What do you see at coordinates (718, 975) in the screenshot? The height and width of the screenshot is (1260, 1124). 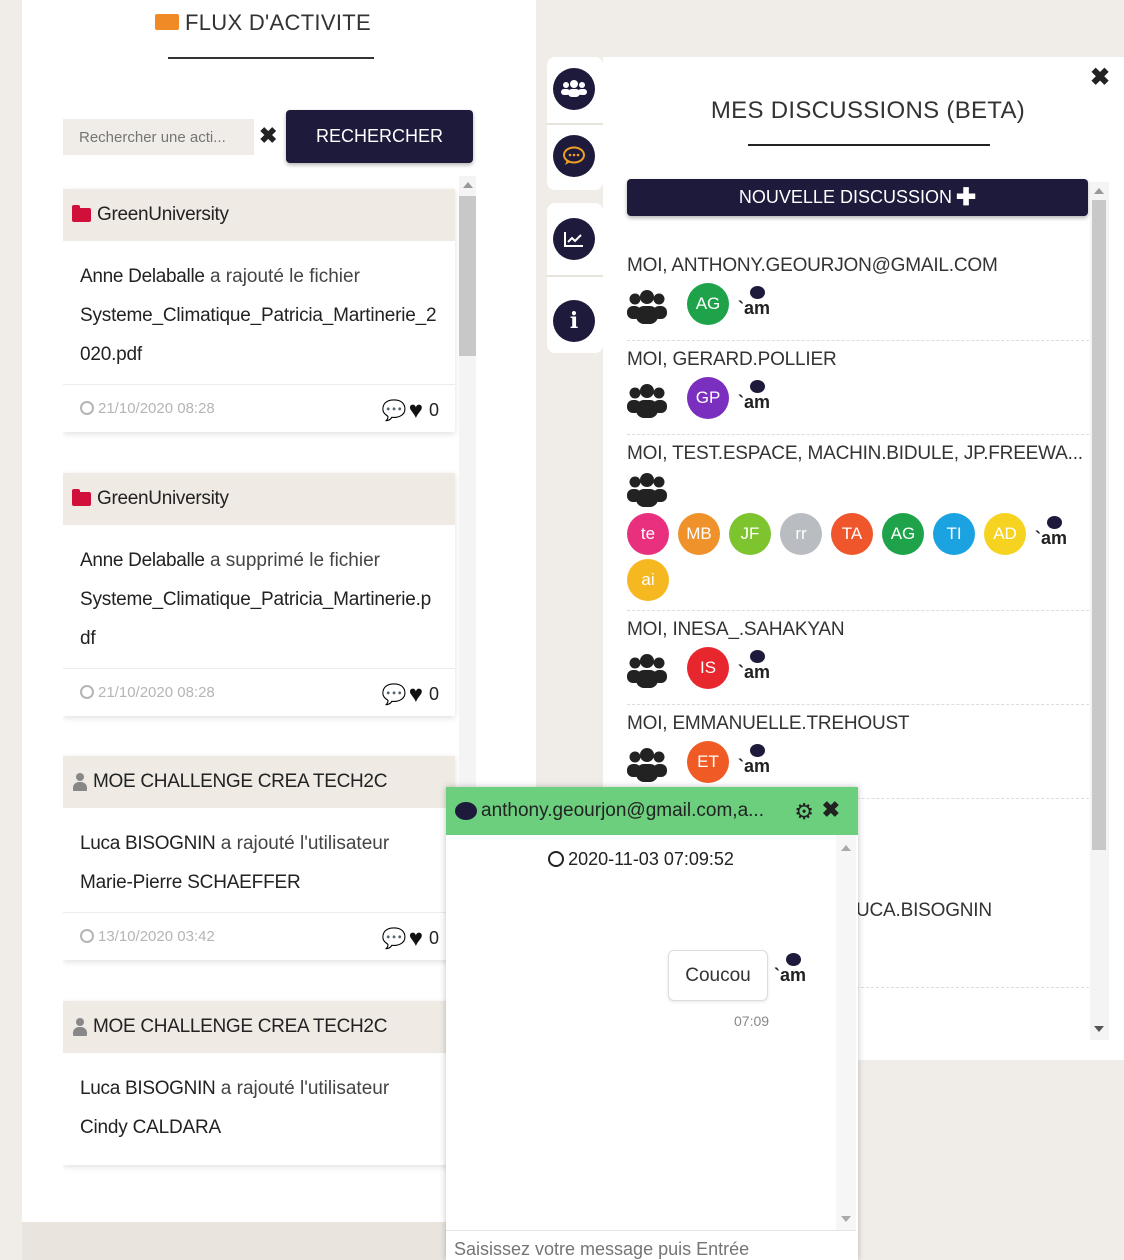 I see `message-bubble: Coucou` at bounding box center [718, 975].